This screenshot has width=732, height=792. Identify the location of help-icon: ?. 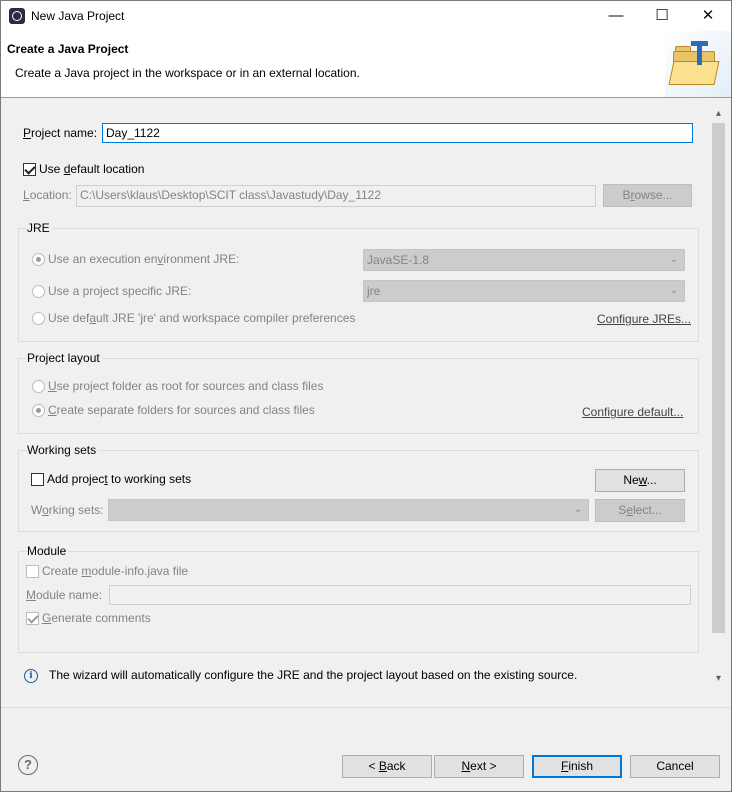
(28, 765).